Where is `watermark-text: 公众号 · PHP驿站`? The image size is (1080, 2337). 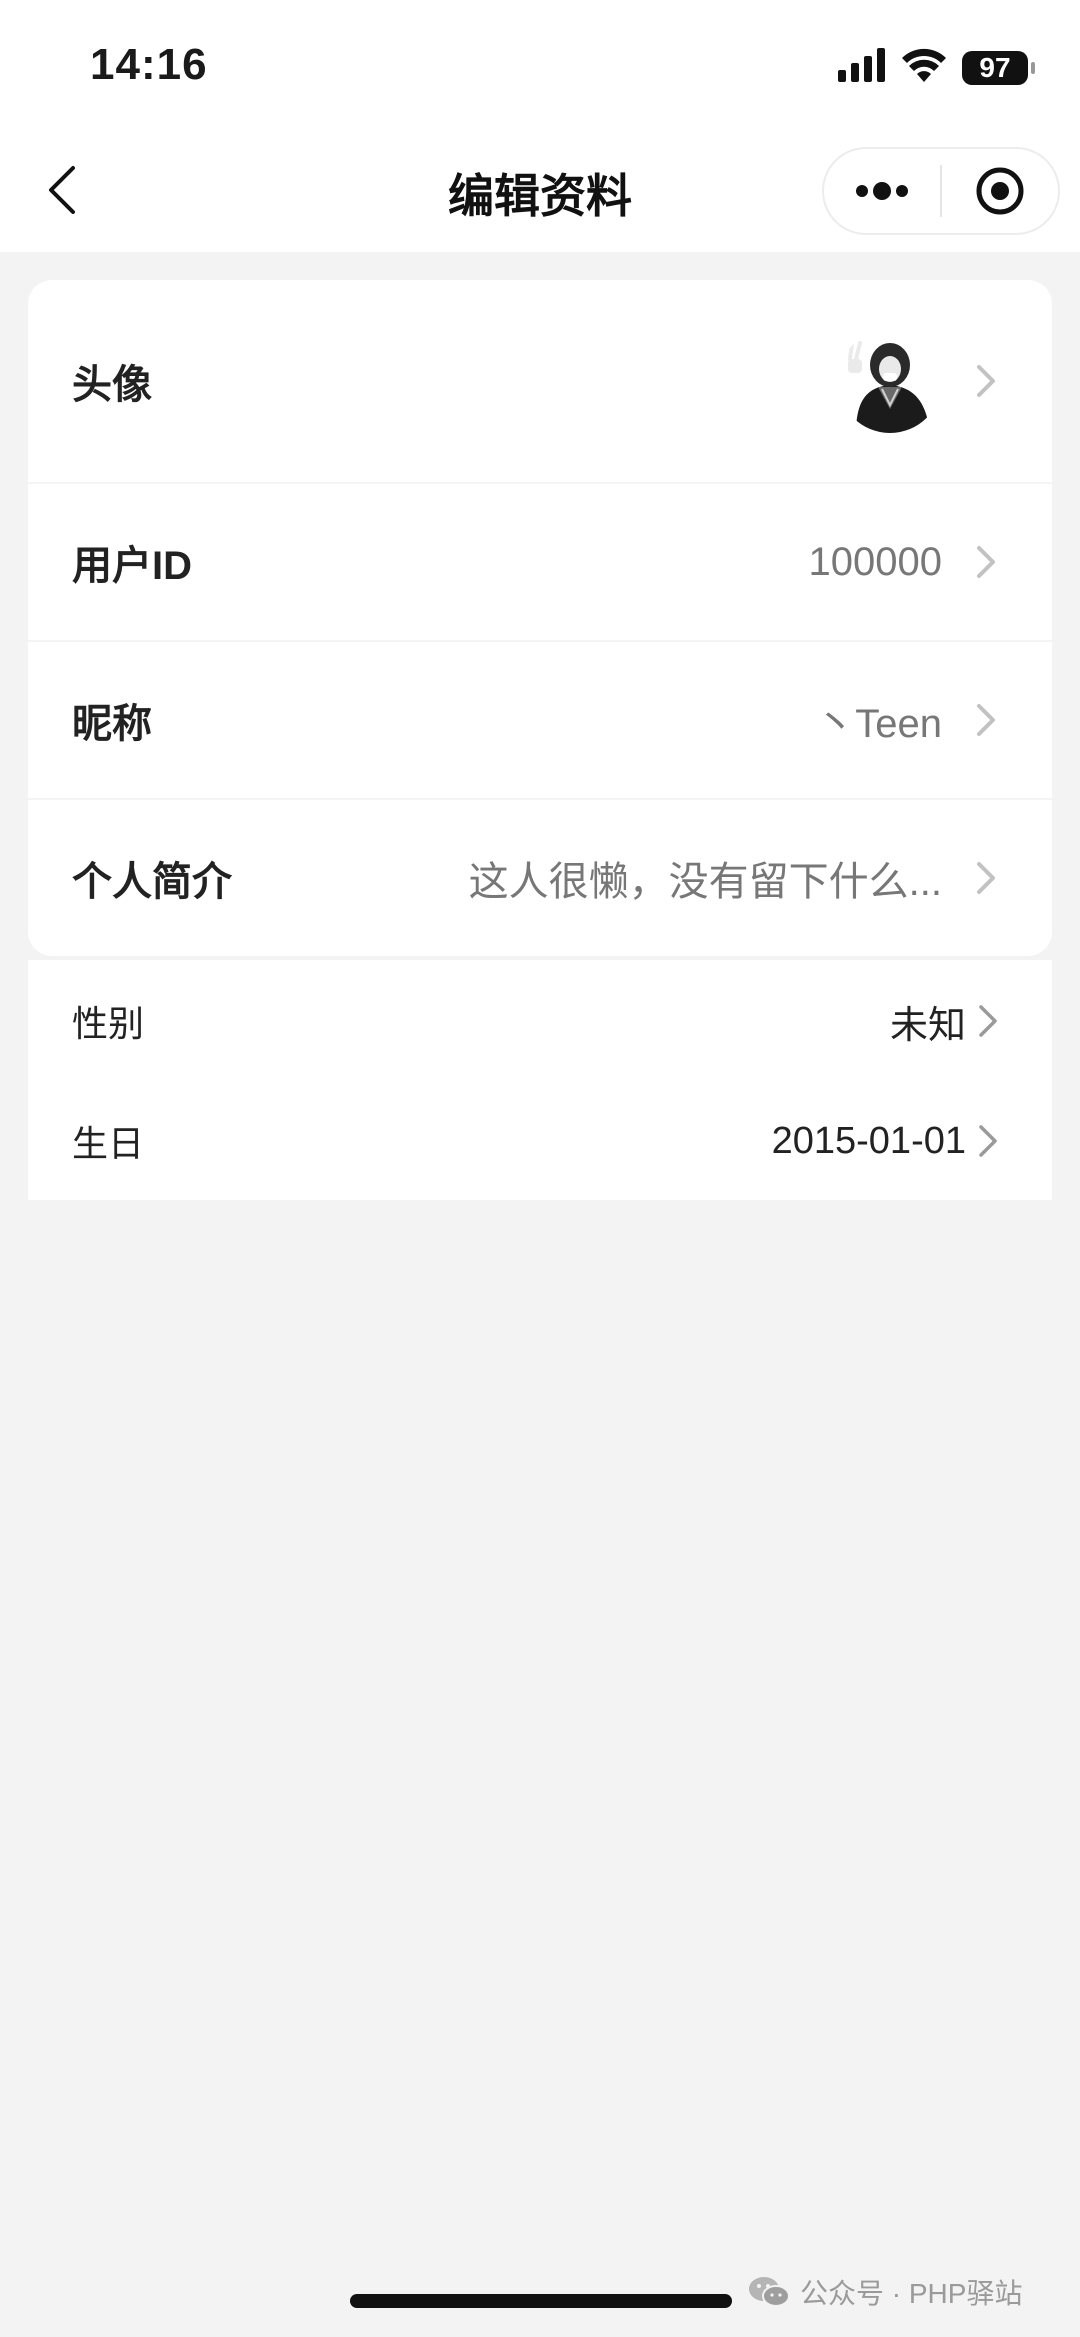
watermark-text: 公众号 · PHP驿站 is located at coordinates (911, 2293).